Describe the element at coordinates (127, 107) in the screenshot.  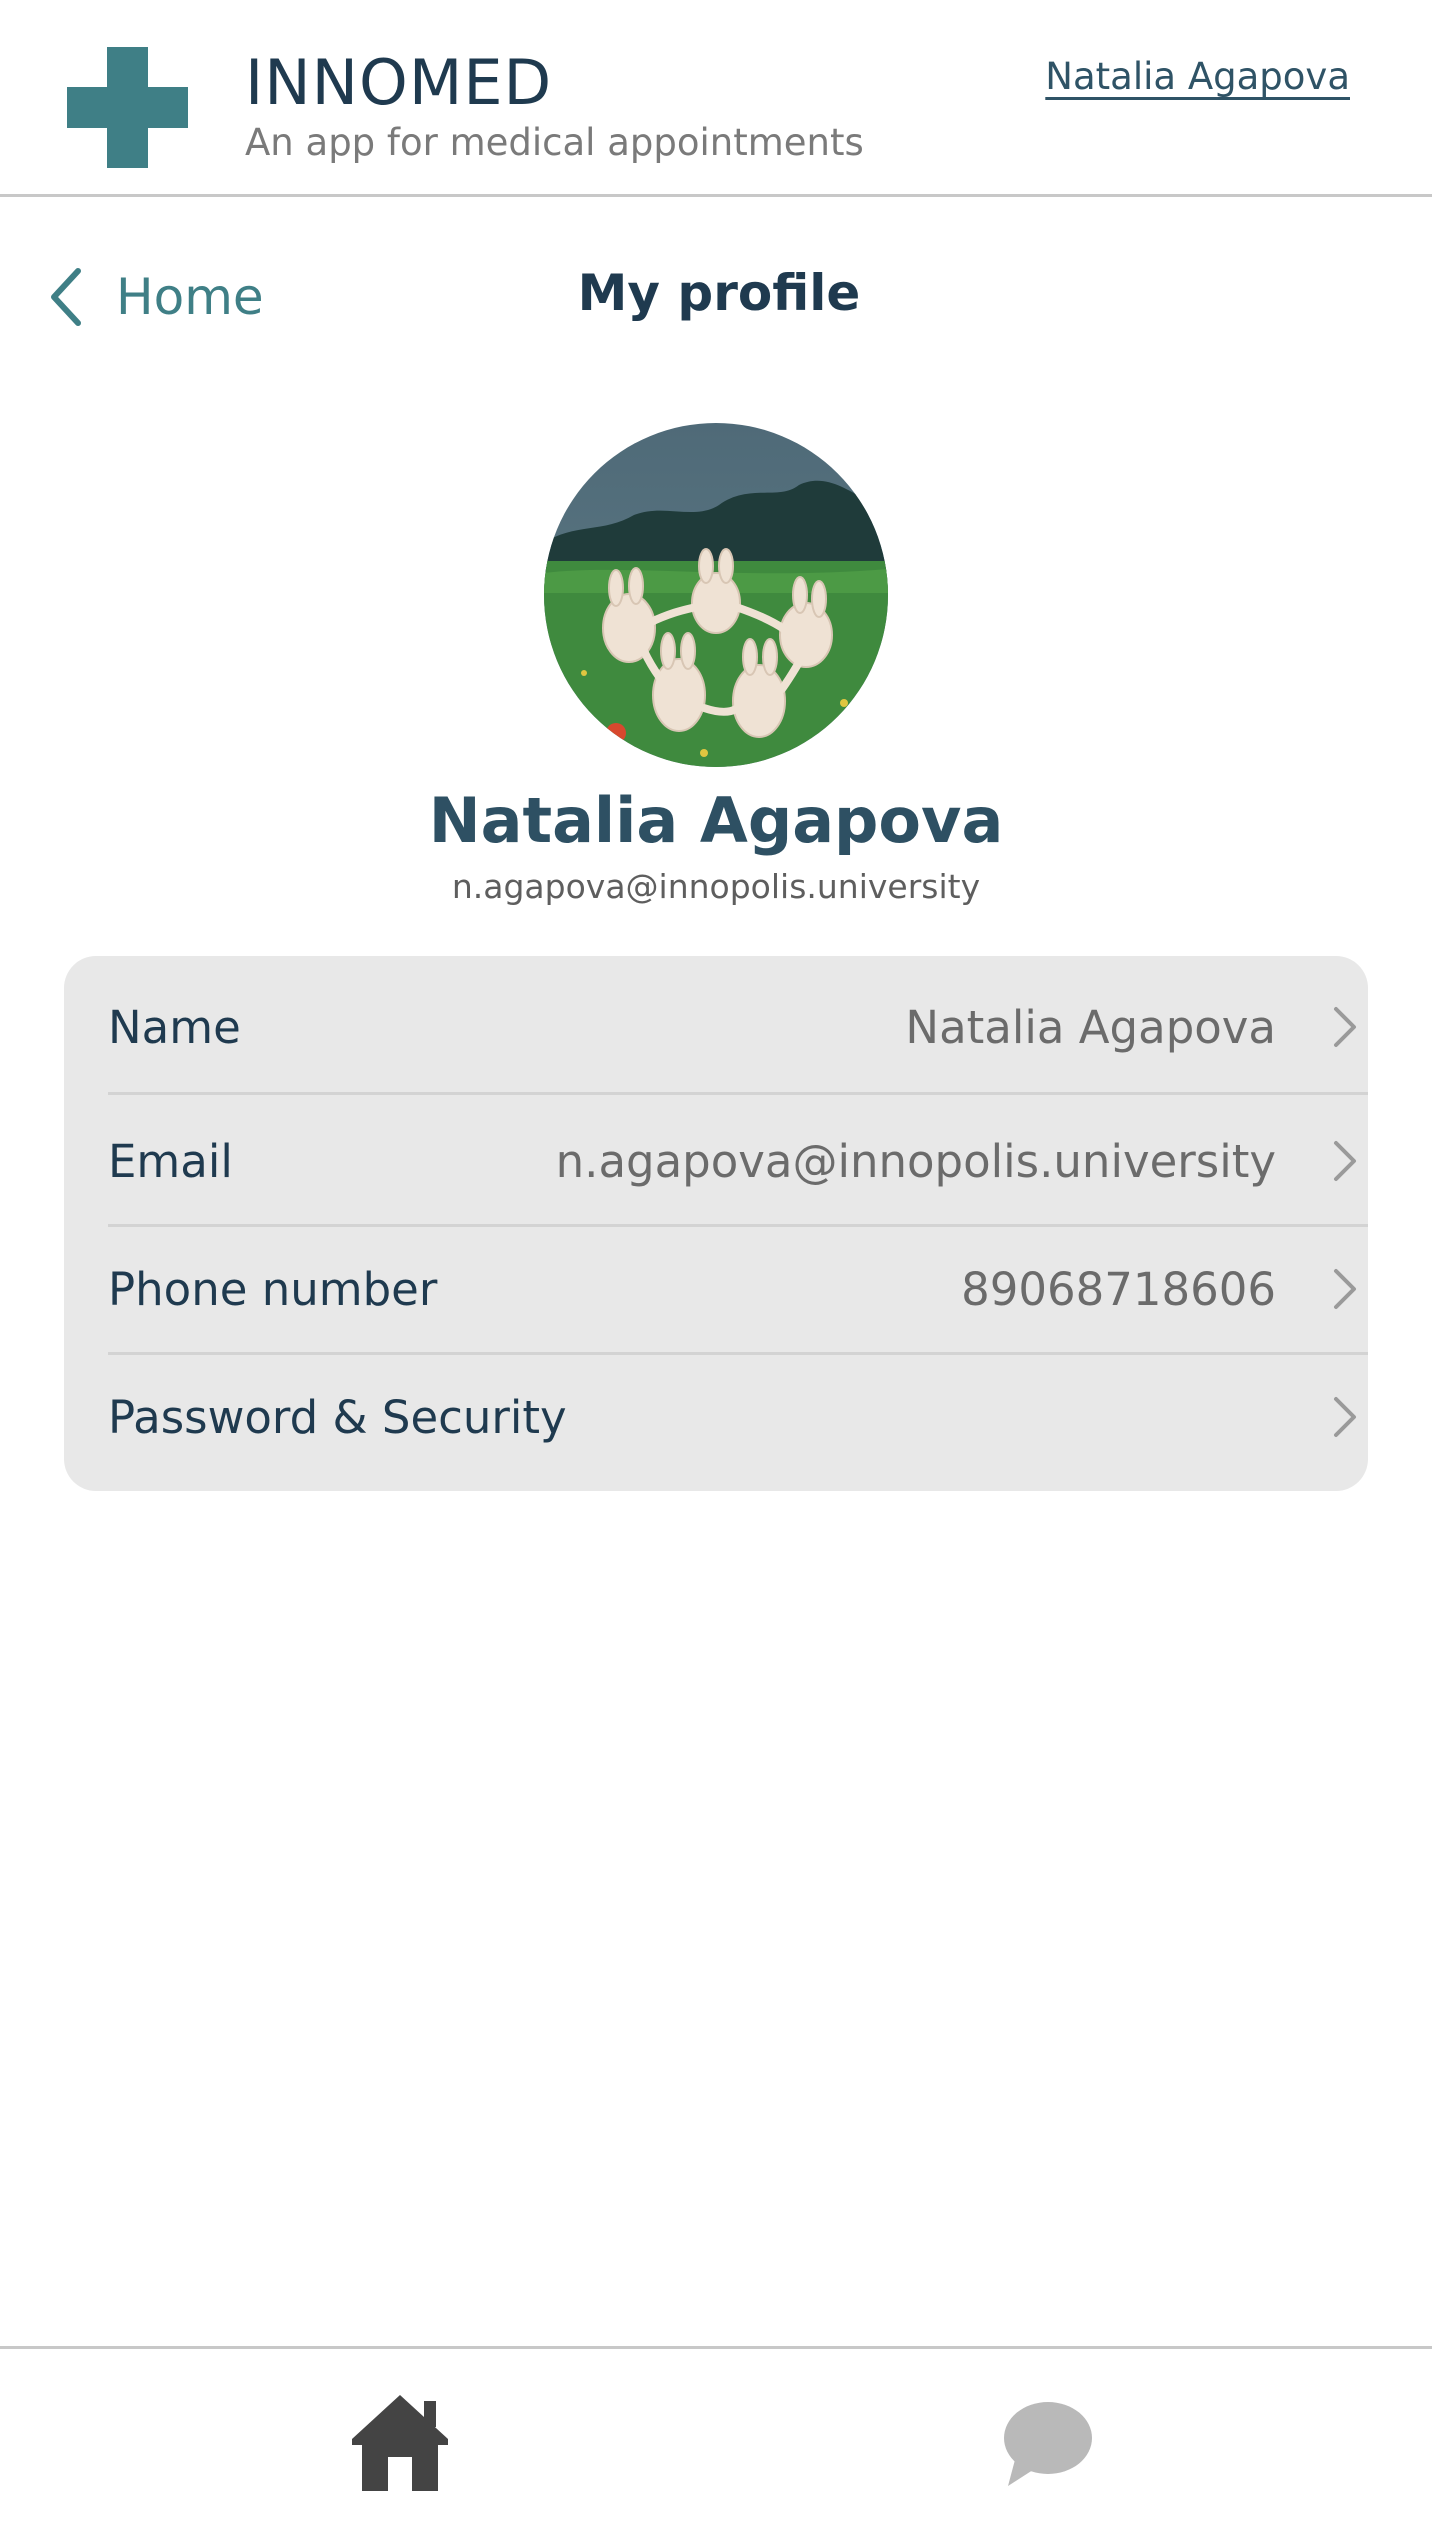
I see `medical-cross-icon` at that location.